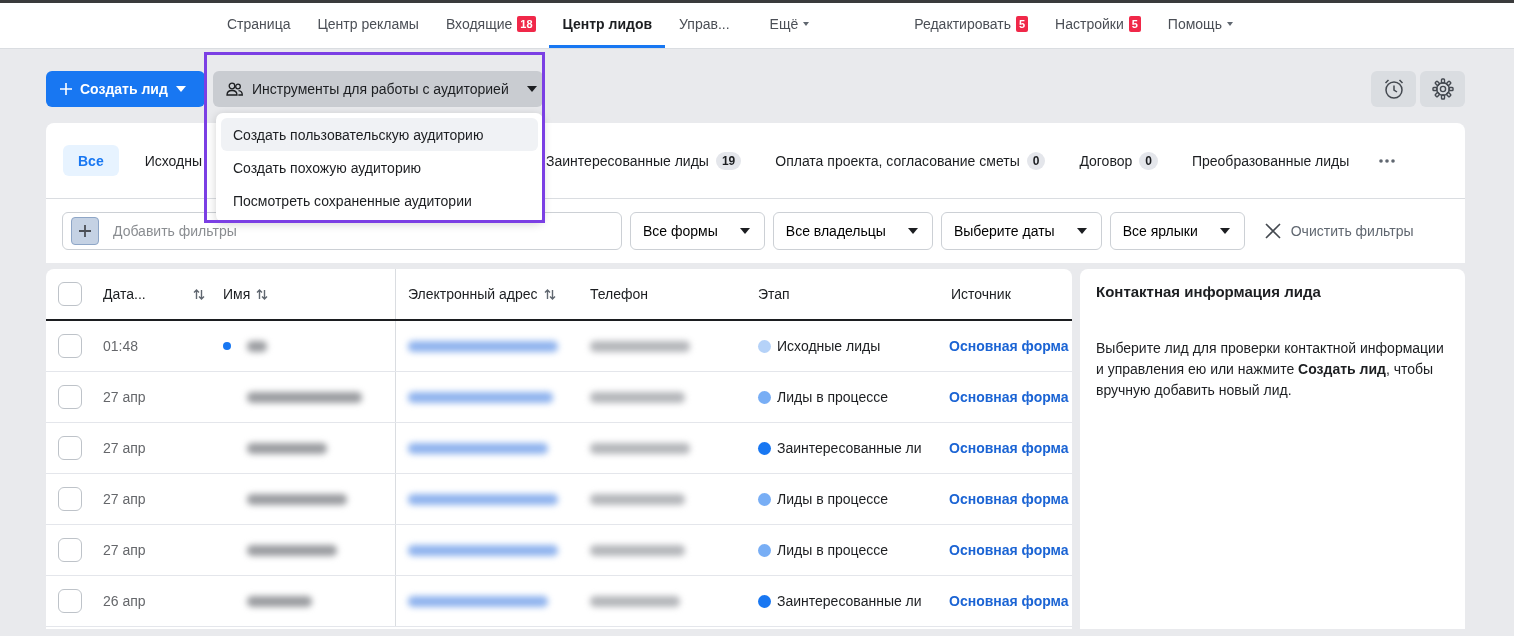 This screenshot has width=1514, height=636. Describe the element at coordinates (1118, 160) in the screenshot. I see `stage-tab: Договор 0` at that location.